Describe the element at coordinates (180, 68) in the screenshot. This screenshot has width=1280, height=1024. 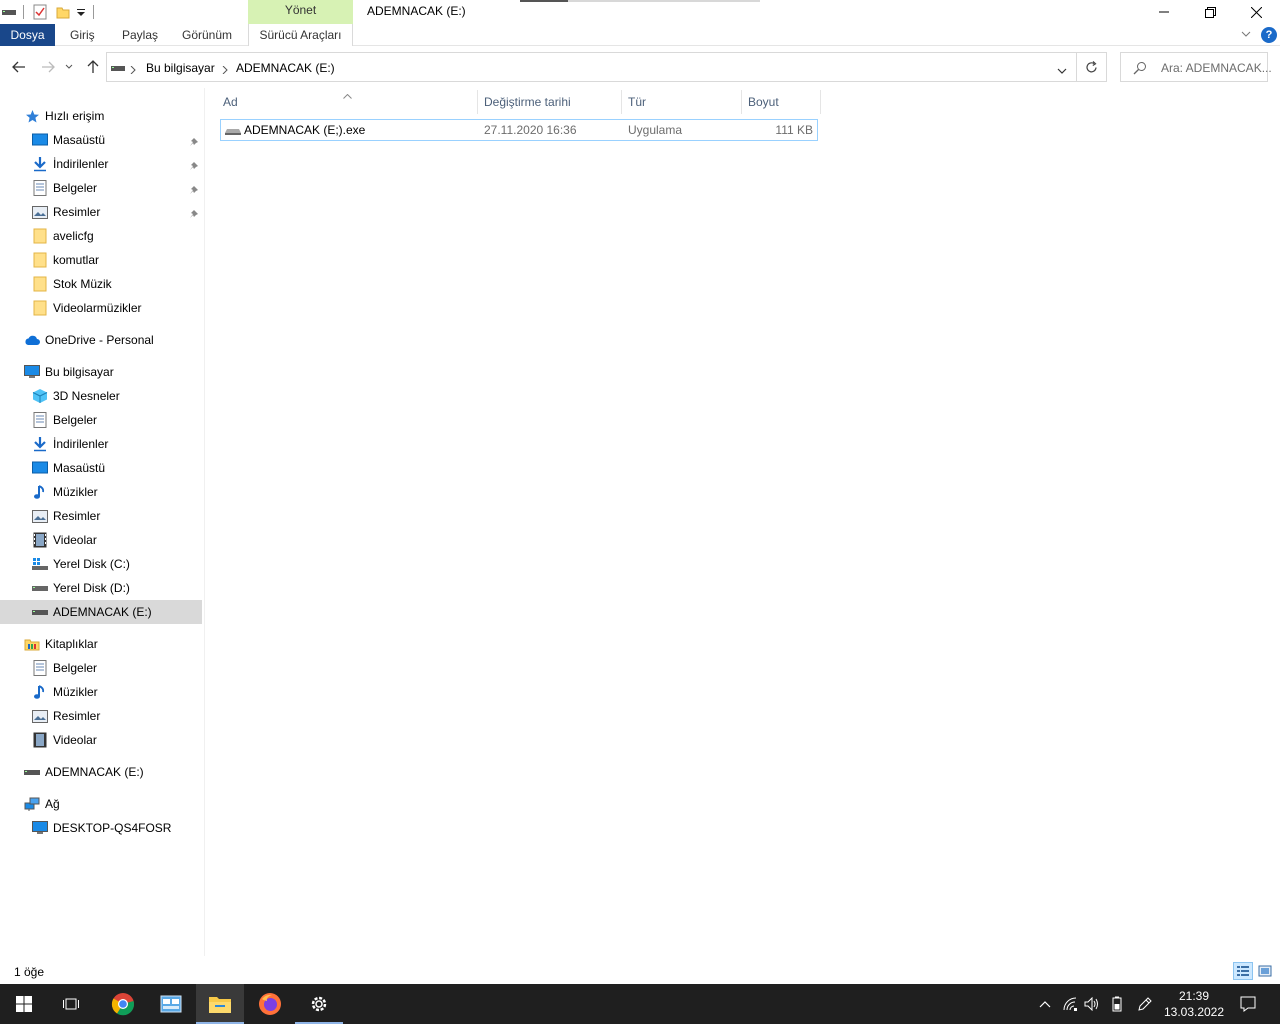
I see `breadcrumb-this-pc: Bu bilgisayar` at that location.